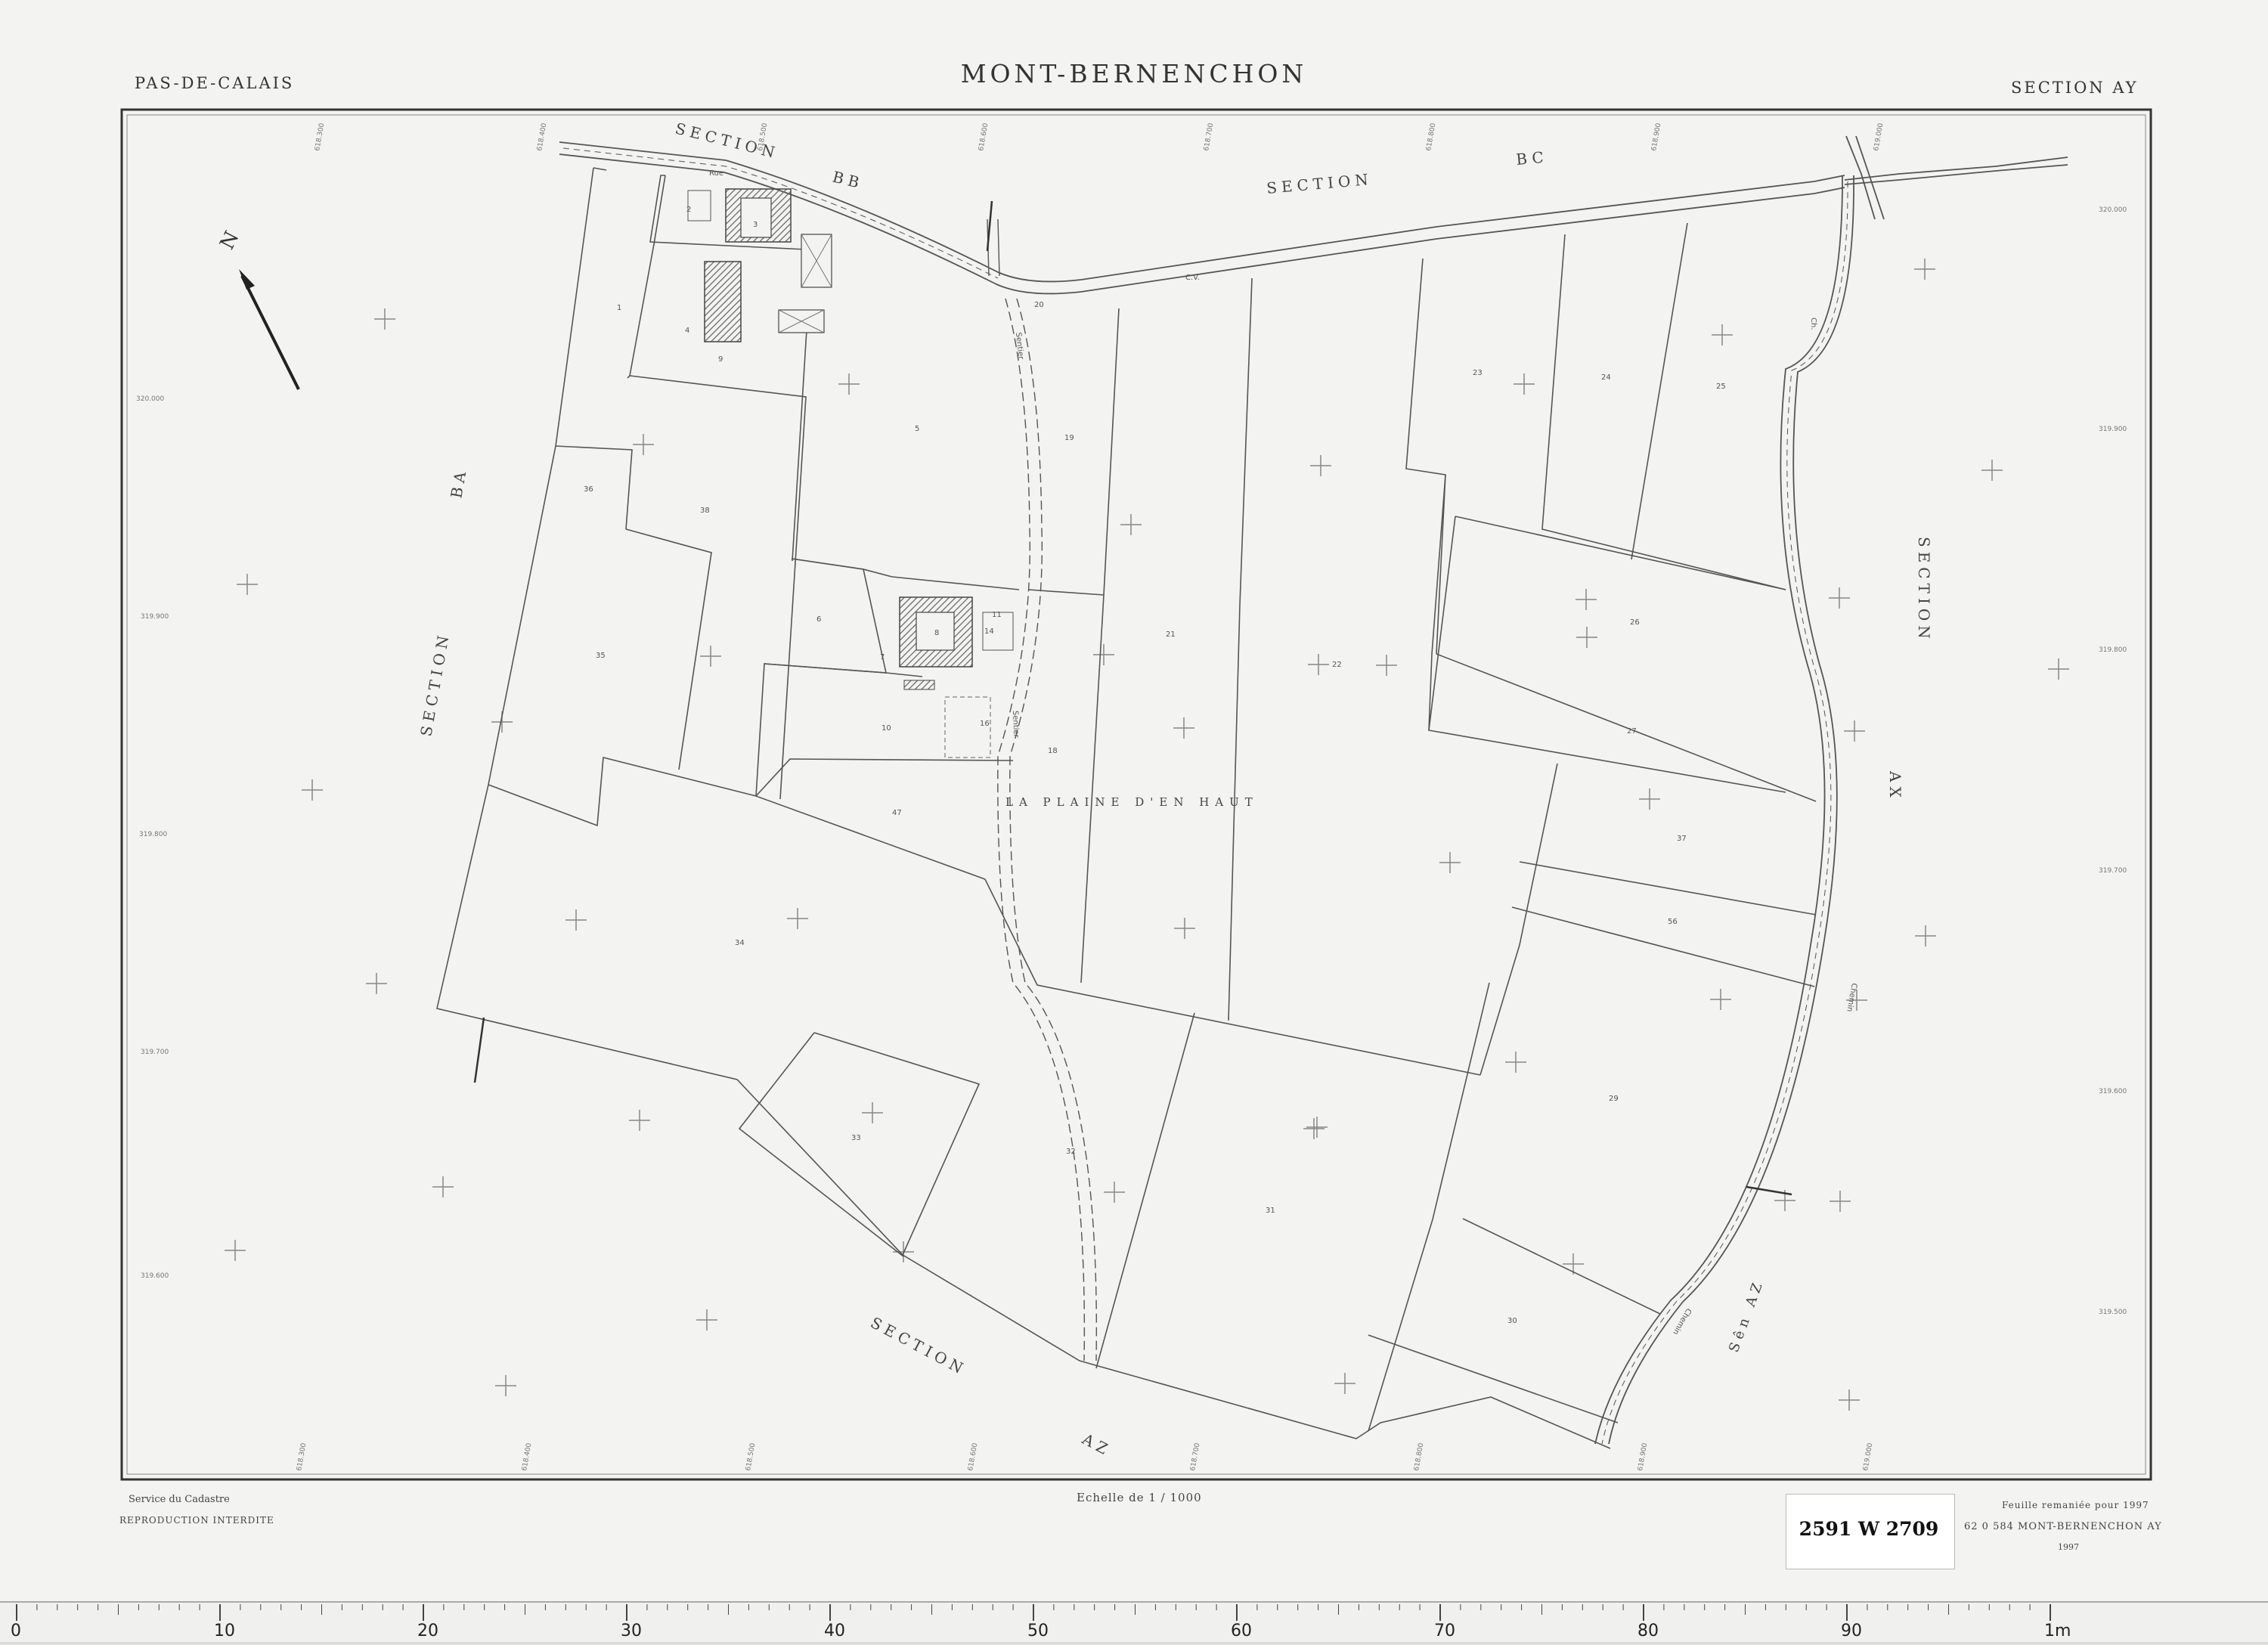 Image resolution: width=2268 pixels, height=1645 pixels. Describe the element at coordinates (997, 615) in the screenshot. I see `parcel-11: 11` at that location.